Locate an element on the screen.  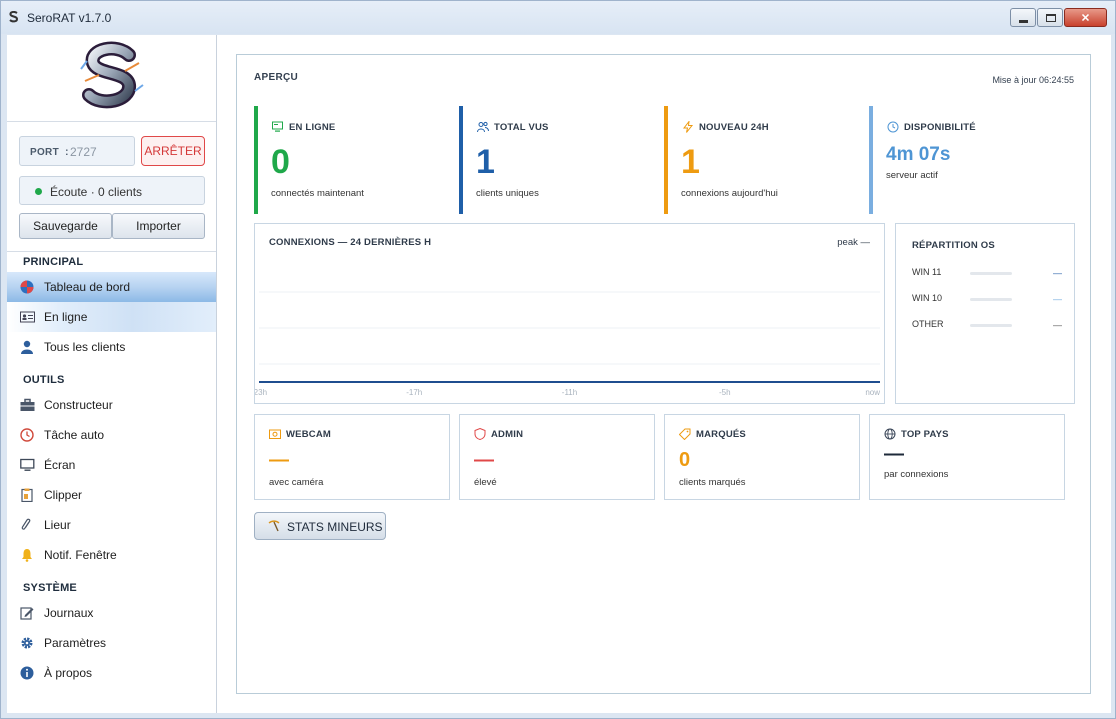
status-dot-icon is located at coordinates (38, 191).